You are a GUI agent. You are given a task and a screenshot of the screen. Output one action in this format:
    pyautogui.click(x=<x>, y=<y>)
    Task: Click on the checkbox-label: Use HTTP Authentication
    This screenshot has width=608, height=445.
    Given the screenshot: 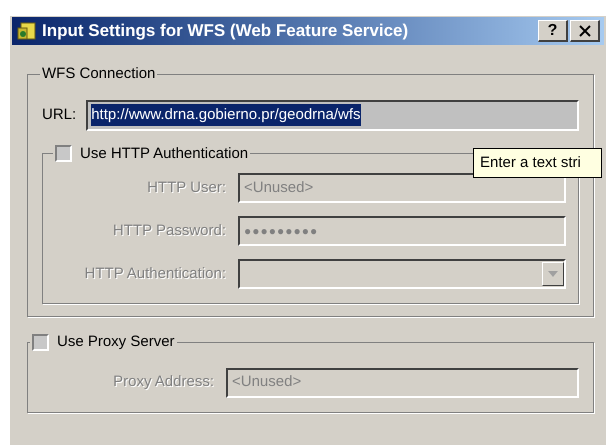 What is the action you would take?
    pyautogui.click(x=164, y=154)
    